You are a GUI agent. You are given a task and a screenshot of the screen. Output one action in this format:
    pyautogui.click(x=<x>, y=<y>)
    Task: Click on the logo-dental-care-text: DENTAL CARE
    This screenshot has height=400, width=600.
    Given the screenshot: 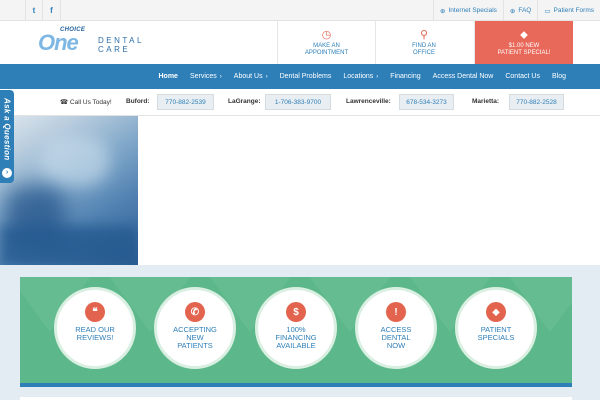 What is the action you would take?
    pyautogui.click(x=121, y=45)
    